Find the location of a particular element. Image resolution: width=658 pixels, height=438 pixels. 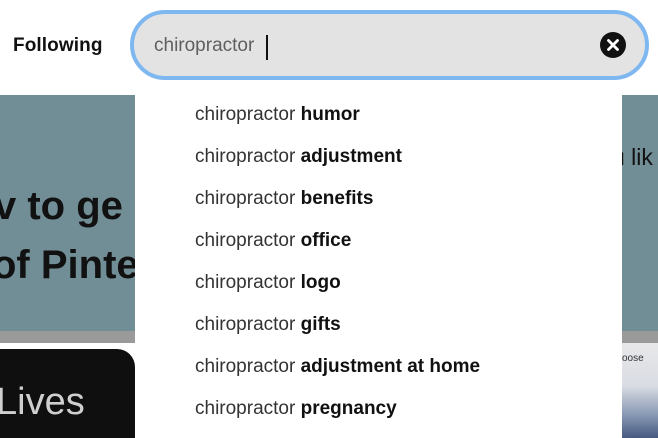

suggestion-completion: logo is located at coordinates (320, 282).